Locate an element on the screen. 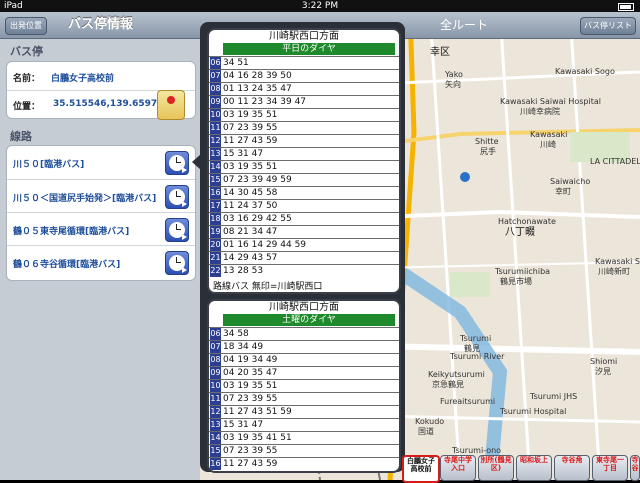 This screenshot has width=640, height=483. stop-button-selected: 白鵬女子高校前 is located at coordinates (421, 469).